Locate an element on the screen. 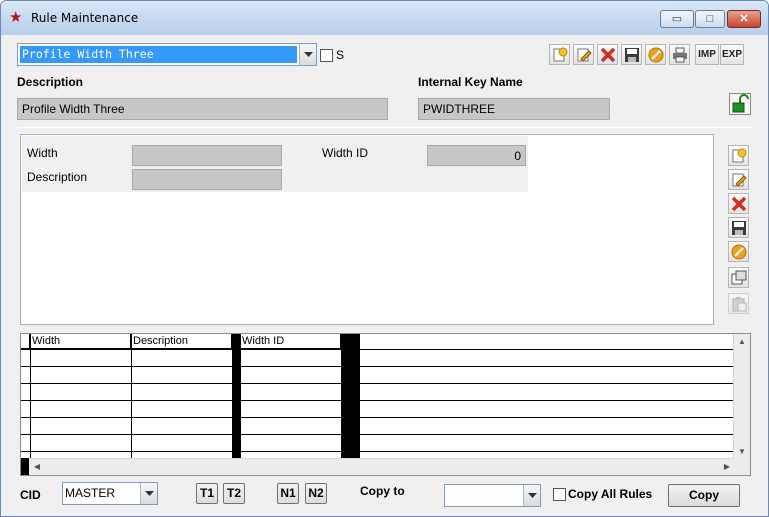 The width and height of the screenshot is (769, 517). detail-form: Width Description Width ID 0 is located at coordinates (275, 164).